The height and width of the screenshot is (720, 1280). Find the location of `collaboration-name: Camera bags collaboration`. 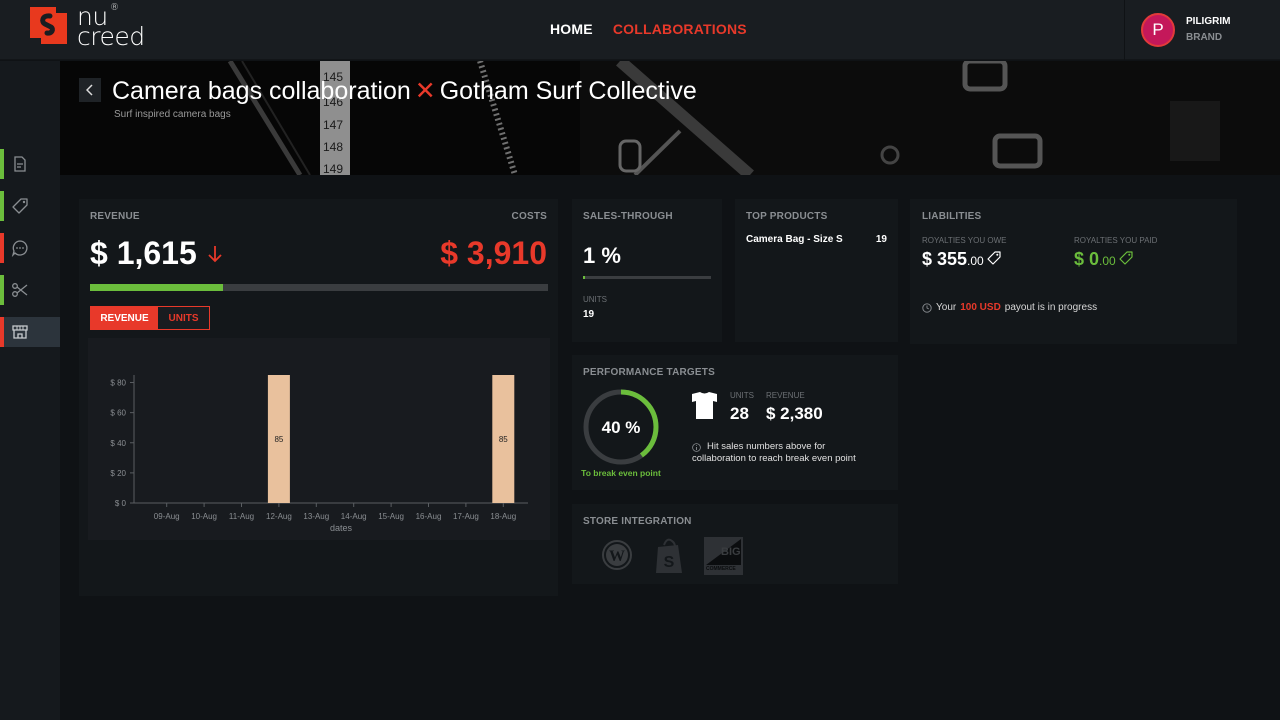

collaboration-name: Camera bags collaboration is located at coordinates (261, 90).